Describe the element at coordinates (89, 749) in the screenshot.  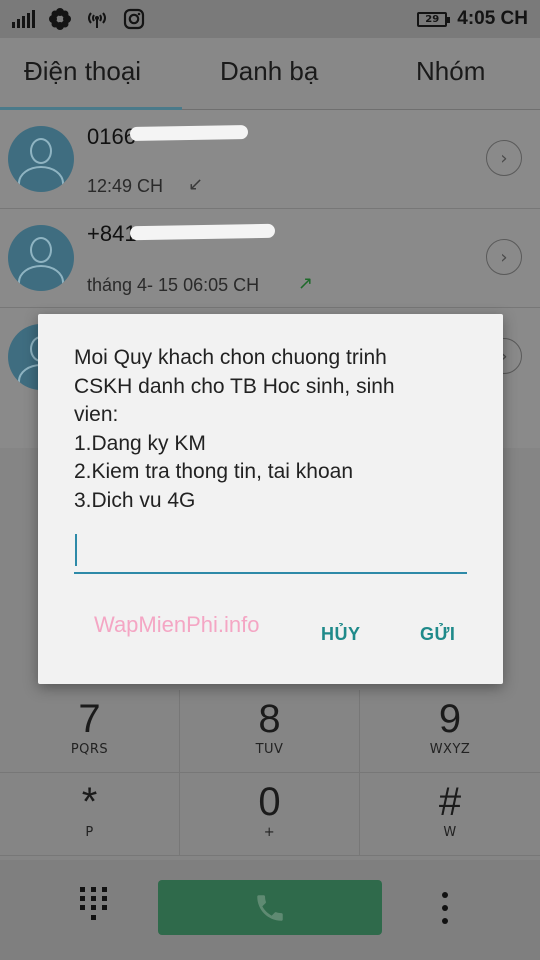
I see `key-letters: PQRS` at that location.